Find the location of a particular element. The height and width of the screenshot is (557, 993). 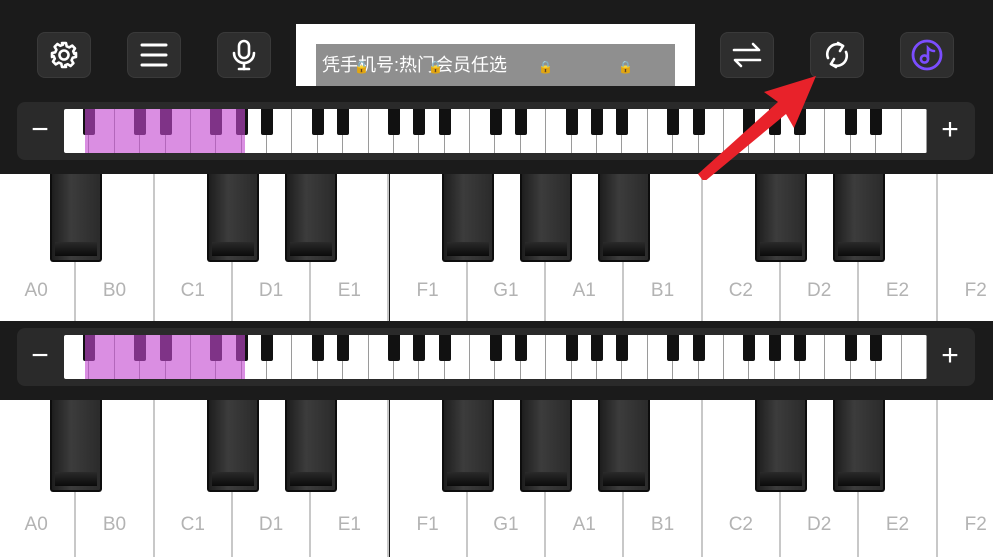

red-pointer-arrow is located at coordinates (757, 128).